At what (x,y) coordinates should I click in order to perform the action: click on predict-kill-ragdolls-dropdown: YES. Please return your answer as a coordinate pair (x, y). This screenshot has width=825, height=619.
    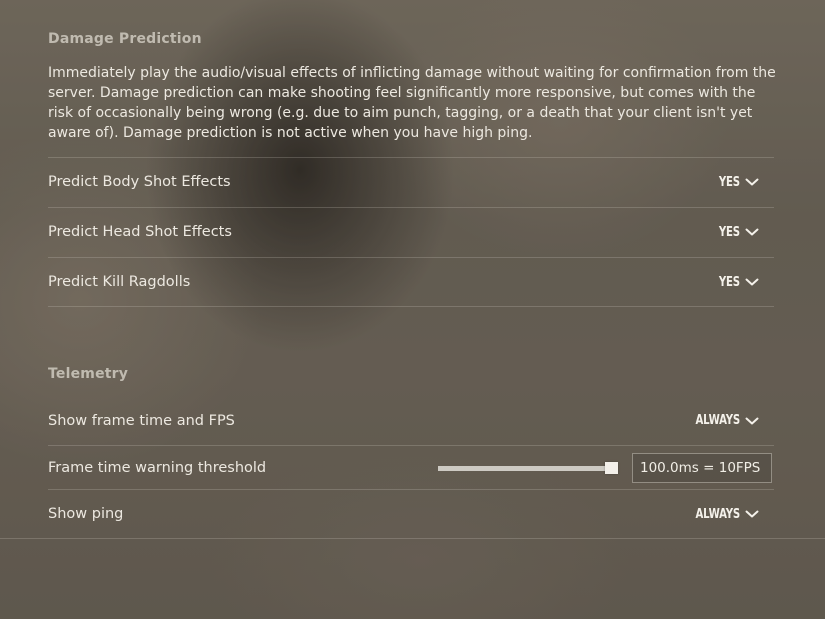
    Looking at the image, I should click on (736, 282).